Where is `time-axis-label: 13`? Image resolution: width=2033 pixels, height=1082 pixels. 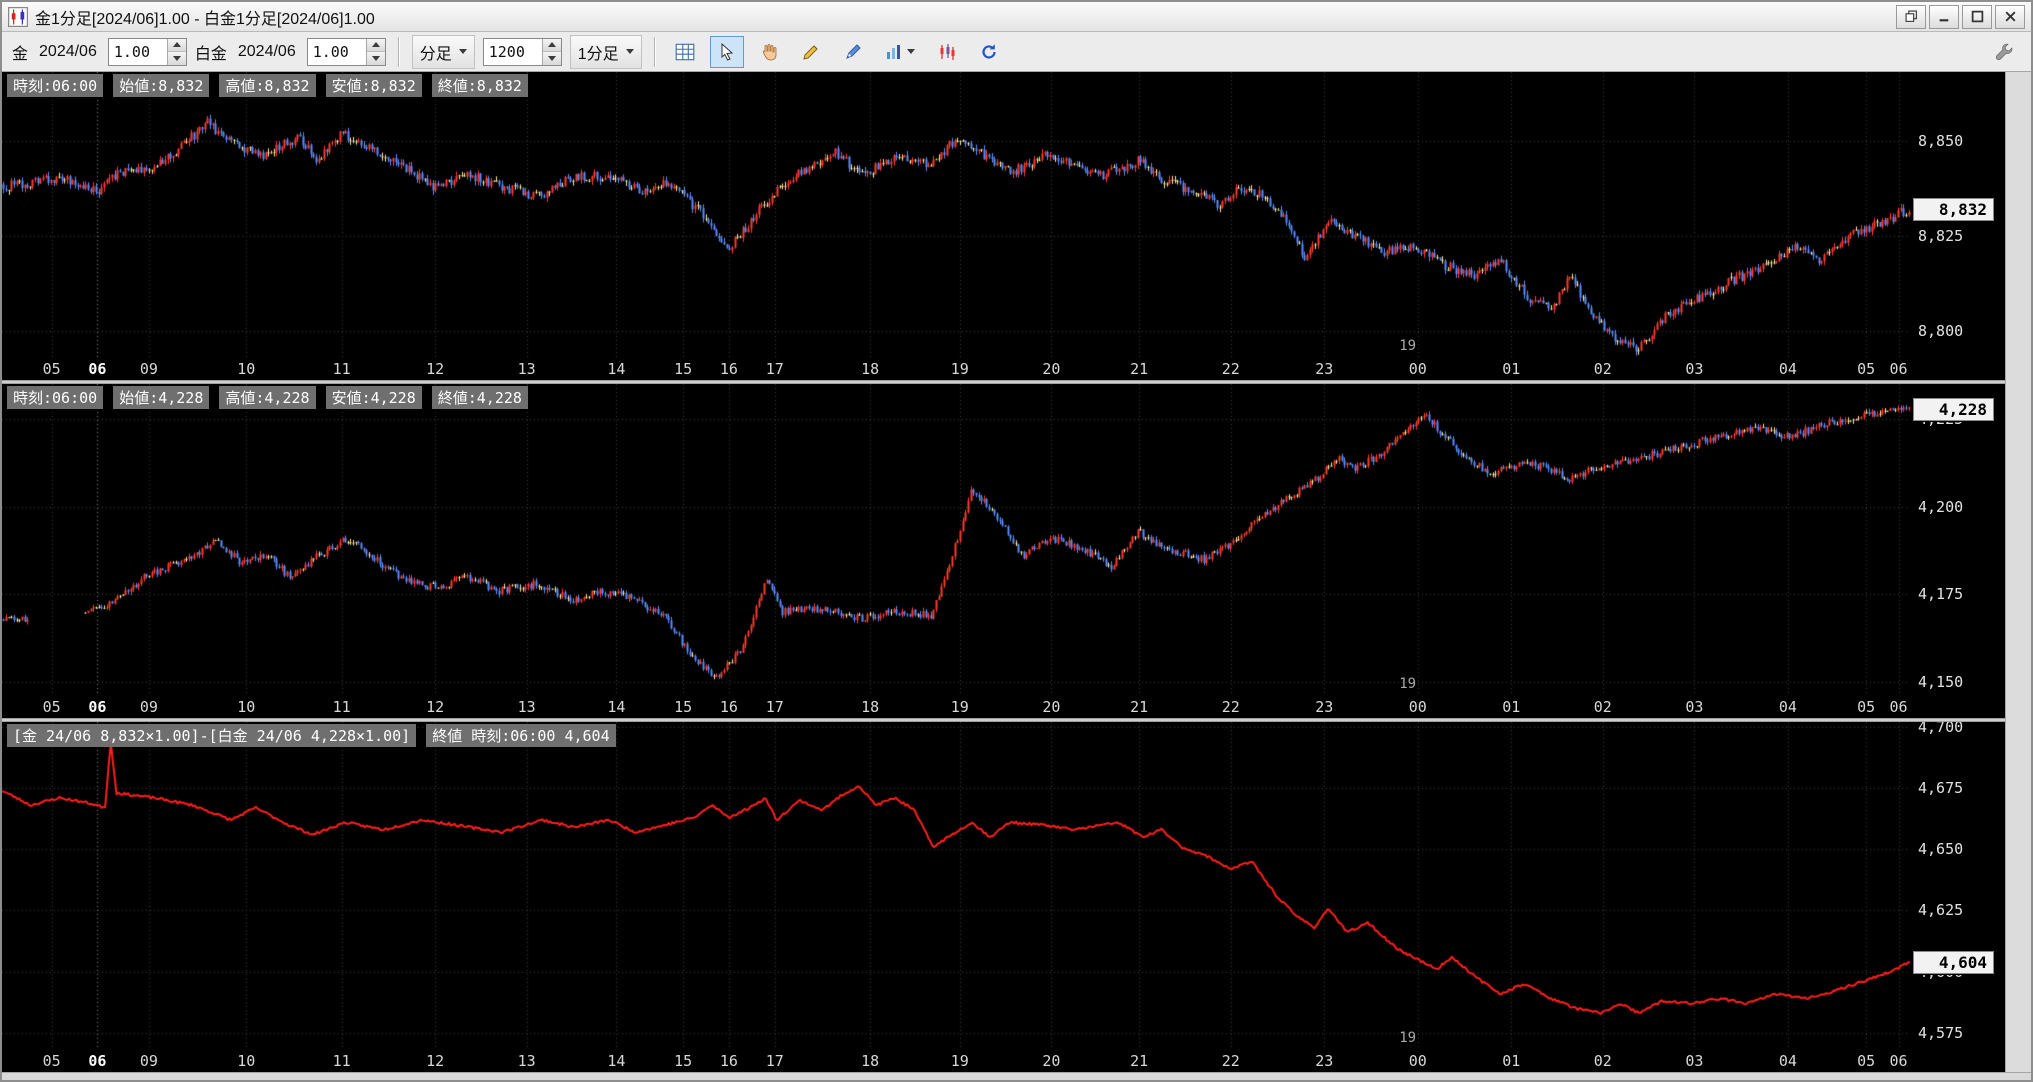 time-axis-label: 13 is located at coordinates (526, 369).